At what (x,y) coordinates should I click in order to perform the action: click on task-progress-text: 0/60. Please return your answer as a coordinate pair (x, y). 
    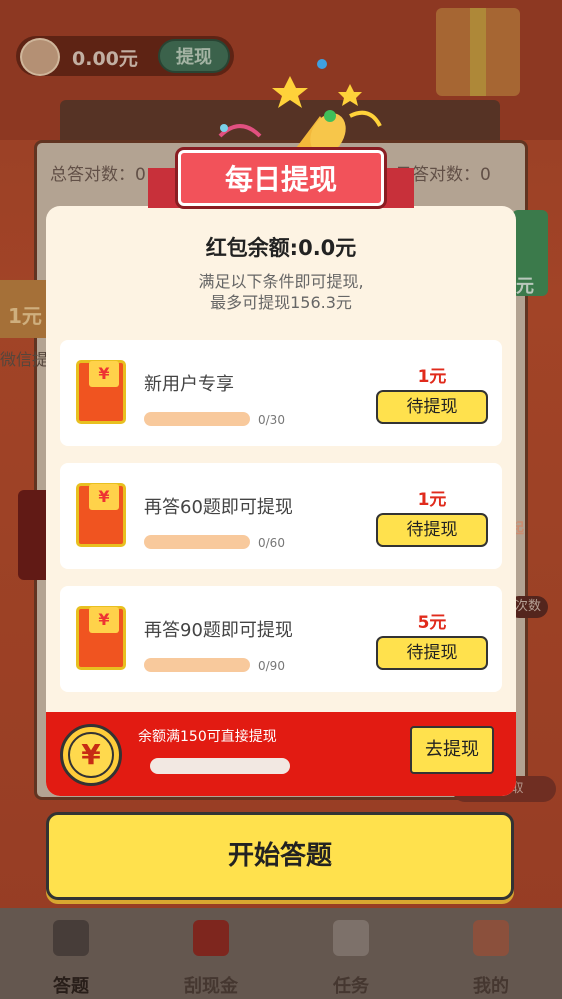
    Looking at the image, I should click on (271, 543).